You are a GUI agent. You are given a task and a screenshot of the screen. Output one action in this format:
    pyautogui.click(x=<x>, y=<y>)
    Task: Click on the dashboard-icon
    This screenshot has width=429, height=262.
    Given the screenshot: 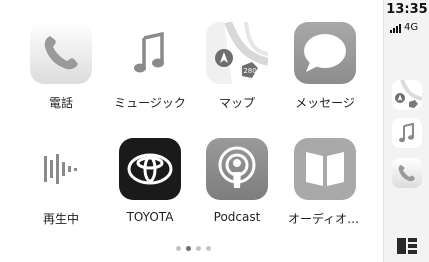 What is the action you would take?
    pyautogui.click(x=407, y=246)
    